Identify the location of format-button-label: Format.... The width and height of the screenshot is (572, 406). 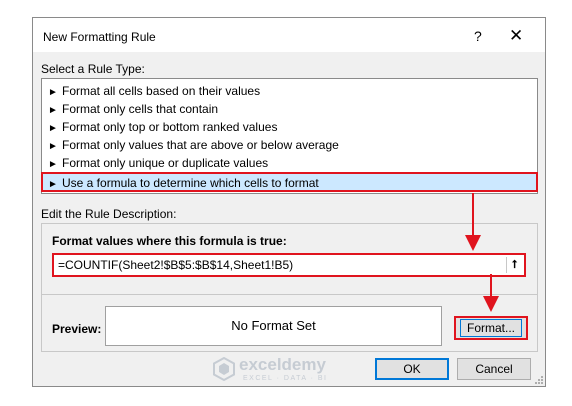
(490, 328).